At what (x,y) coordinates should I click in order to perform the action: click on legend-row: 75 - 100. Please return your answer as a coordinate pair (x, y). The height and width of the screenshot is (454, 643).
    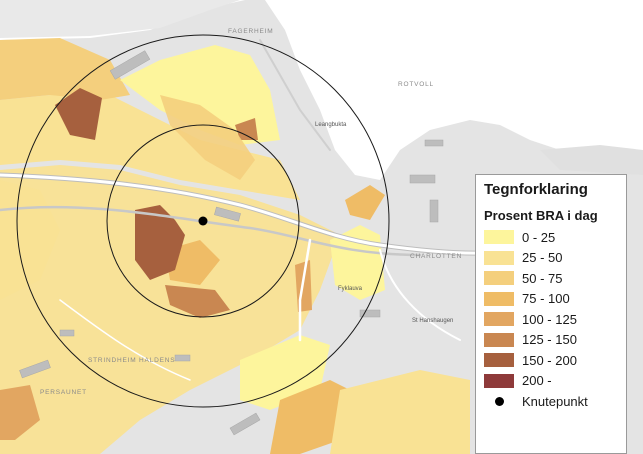
    Looking at the image, I should click on (555, 299).